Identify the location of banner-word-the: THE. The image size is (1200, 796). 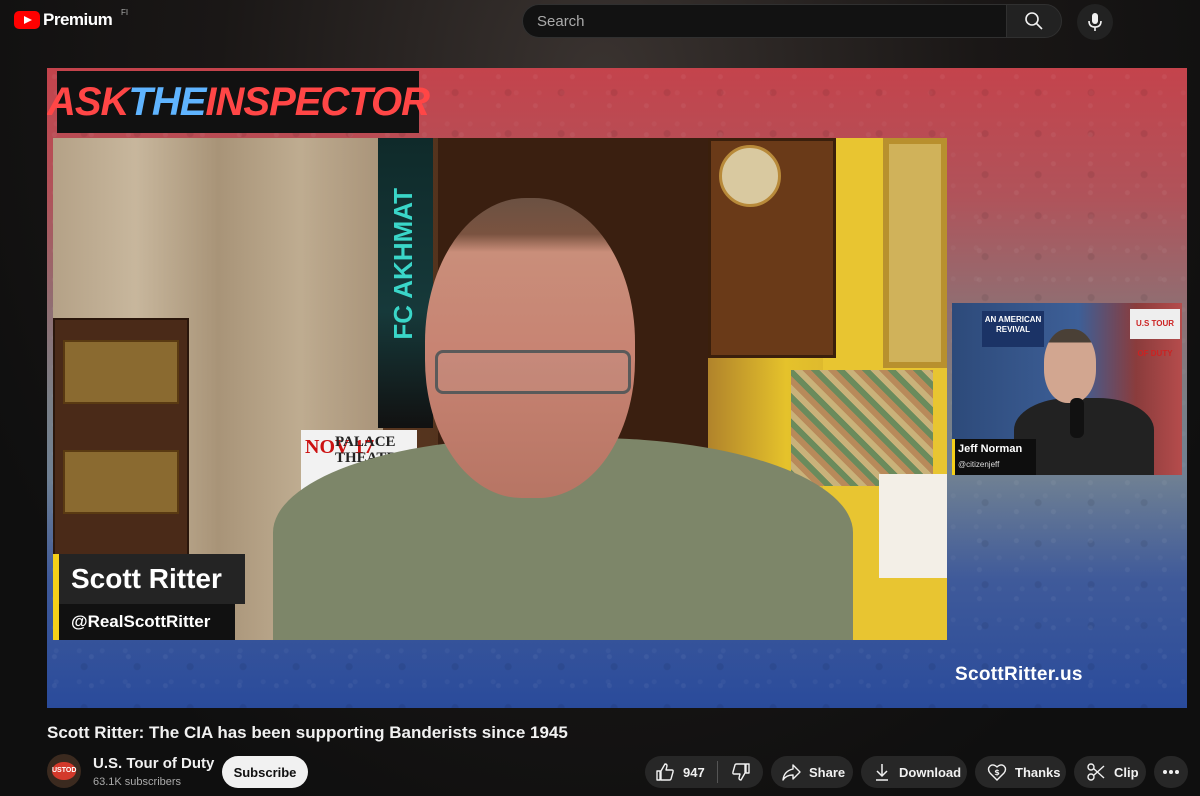
(167, 101).